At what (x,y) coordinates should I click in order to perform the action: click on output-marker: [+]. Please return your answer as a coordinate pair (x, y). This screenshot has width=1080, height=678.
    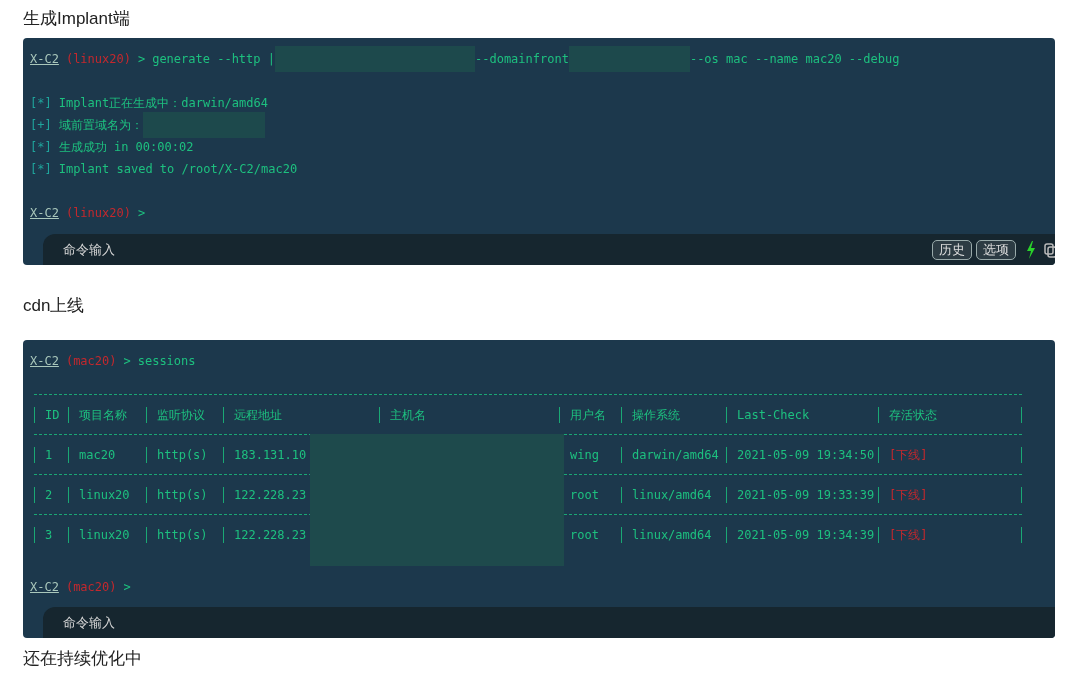
    Looking at the image, I should click on (41, 125).